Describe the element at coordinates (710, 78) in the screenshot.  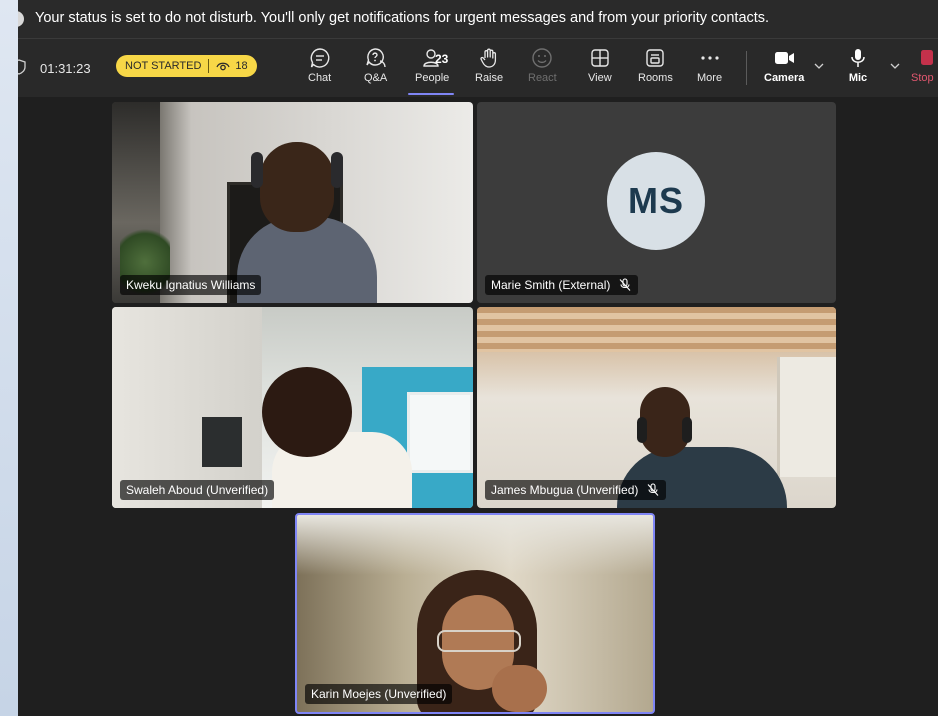
I see `more-label: More` at that location.